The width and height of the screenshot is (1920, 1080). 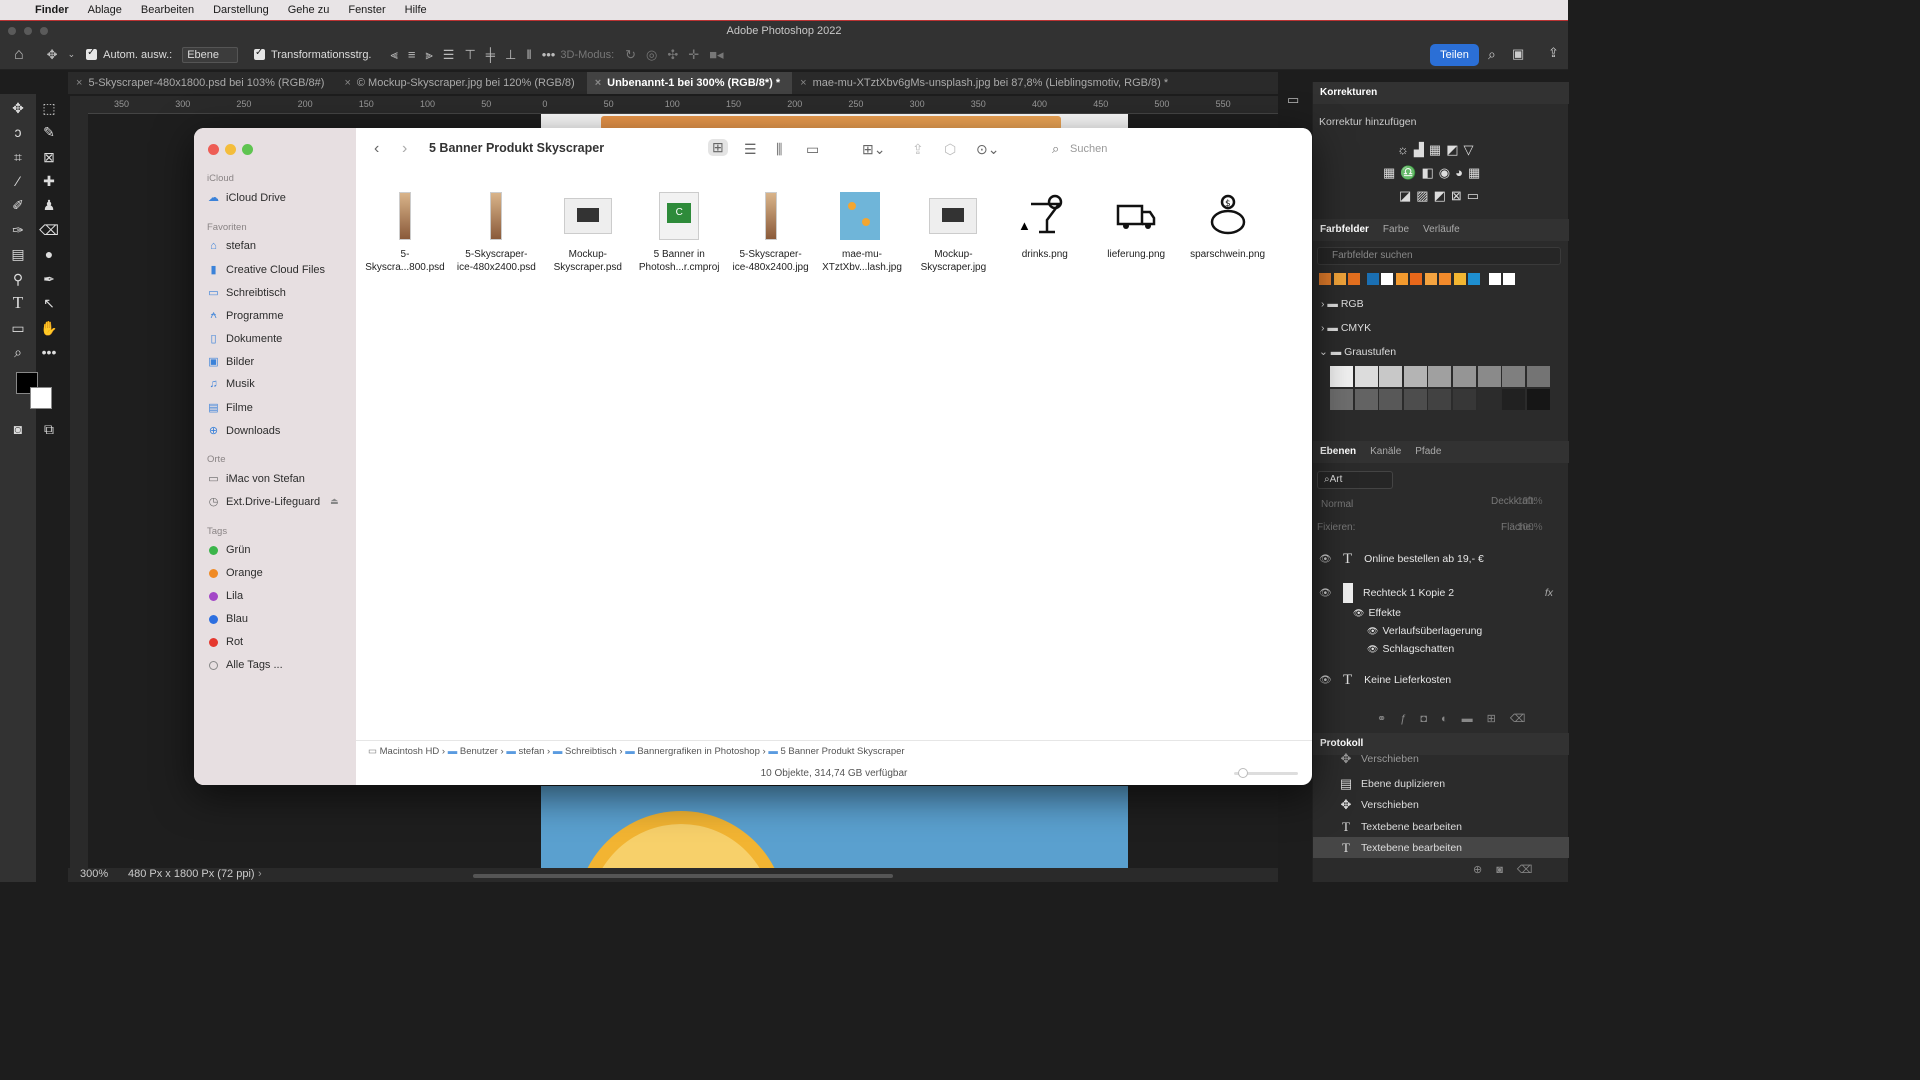 I want to click on auto-select-dropdown: Ebene, so click(x=210, y=54).